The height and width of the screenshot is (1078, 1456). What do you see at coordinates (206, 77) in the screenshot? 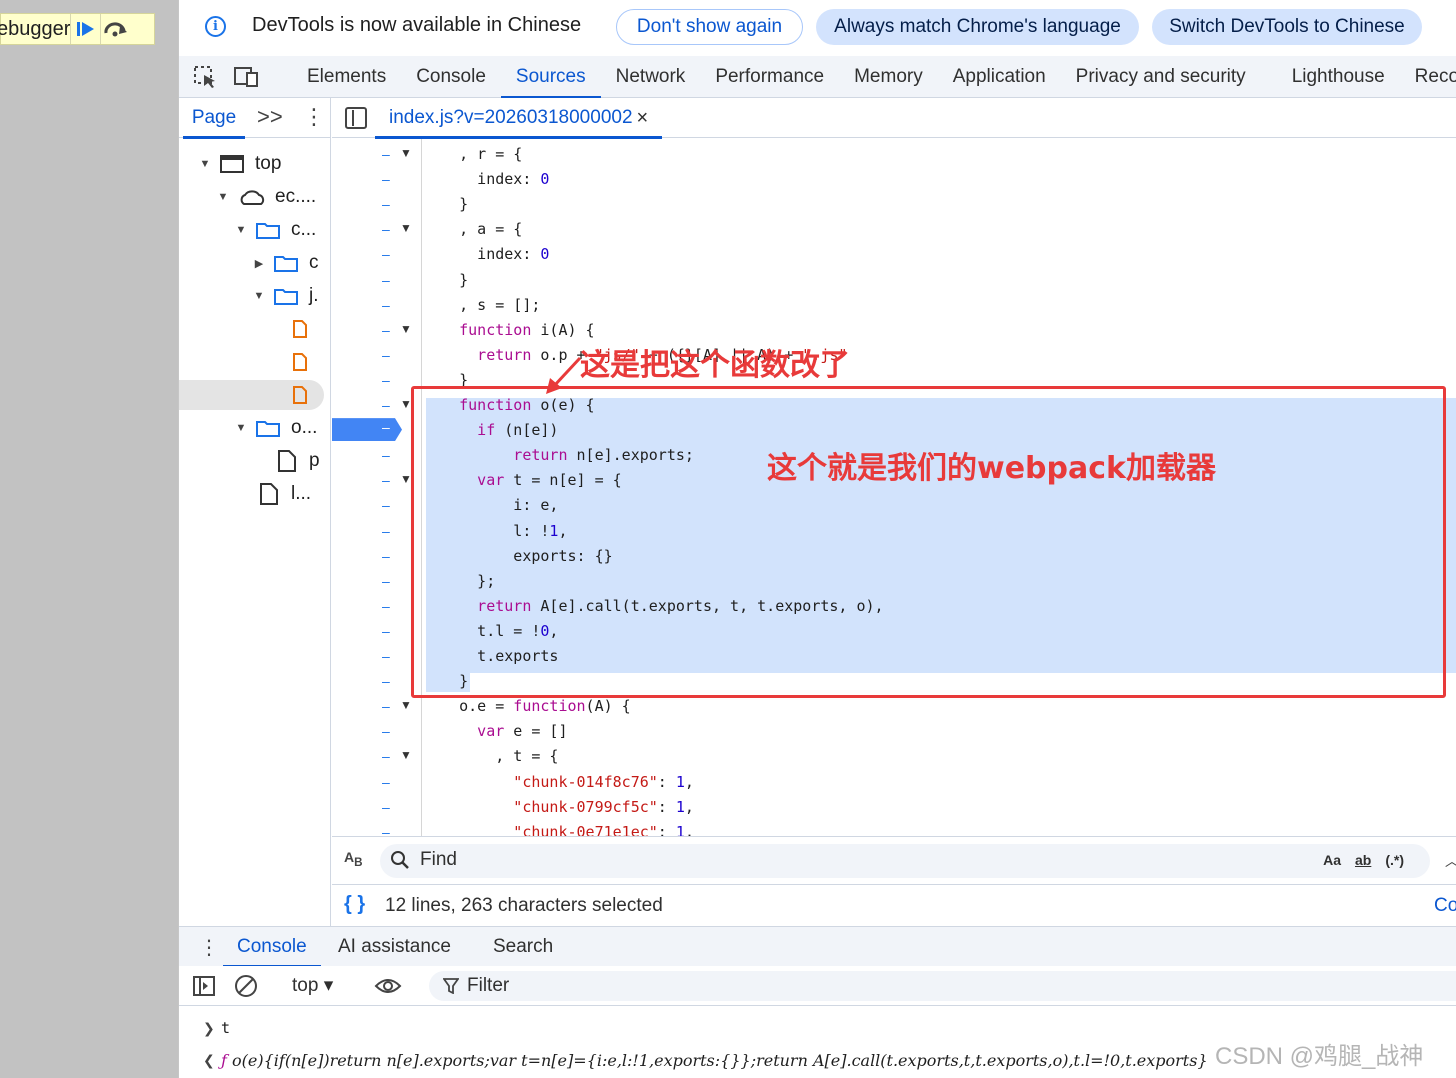
I see `inspect-element-icon` at bounding box center [206, 77].